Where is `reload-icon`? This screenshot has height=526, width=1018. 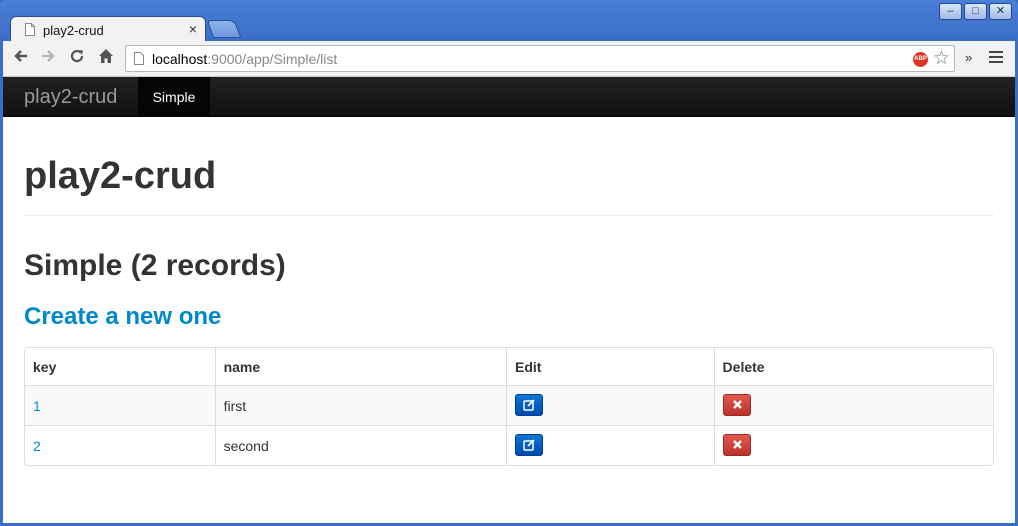 reload-icon is located at coordinates (77, 59).